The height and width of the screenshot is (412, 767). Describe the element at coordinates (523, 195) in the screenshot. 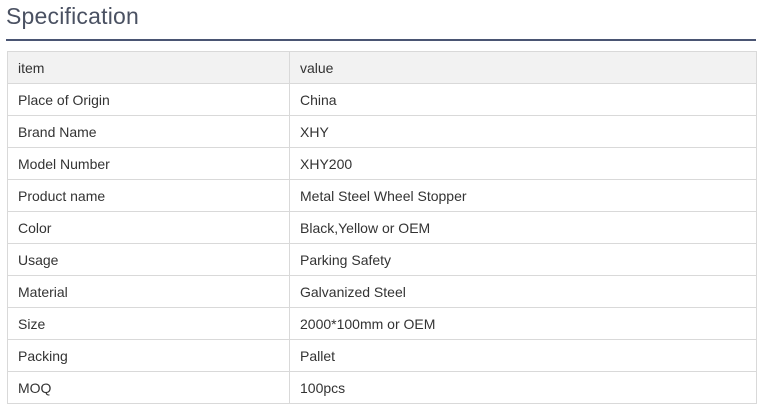

I see `spec-value: Metal Steel Wheel Stopper` at that location.